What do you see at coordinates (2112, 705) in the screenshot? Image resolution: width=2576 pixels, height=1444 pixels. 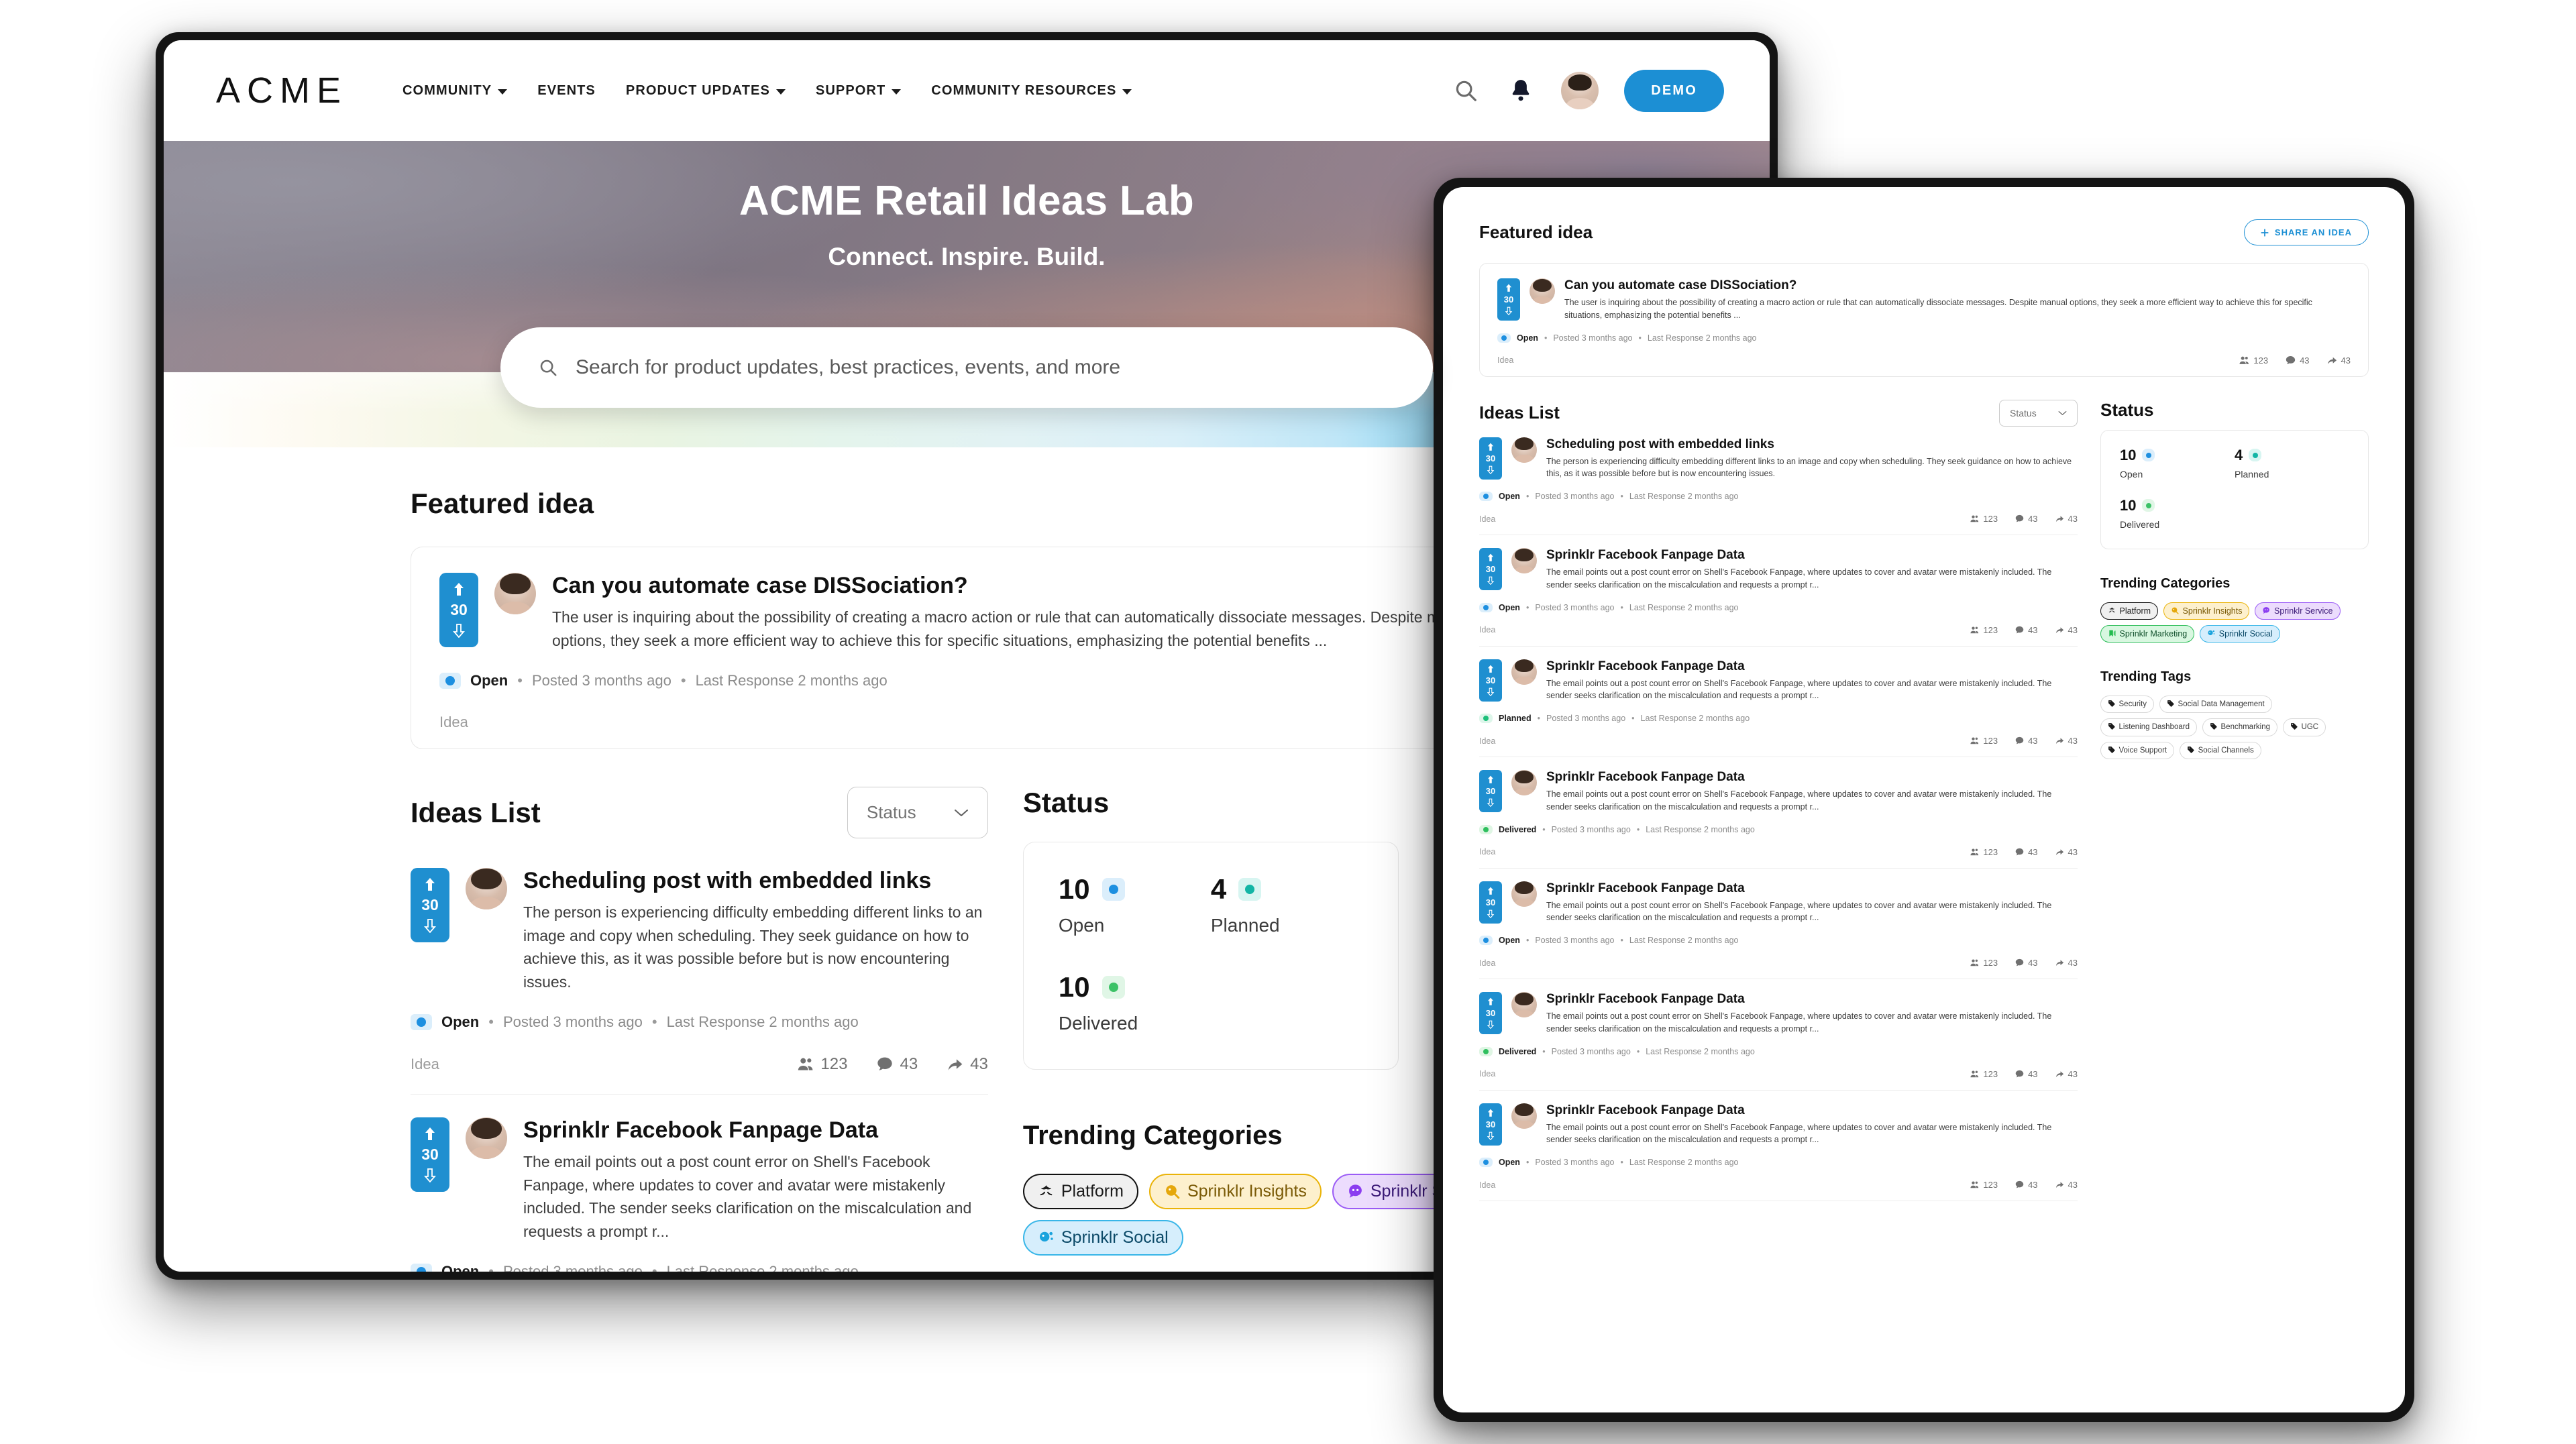 I see `tag-icon` at bounding box center [2112, 705].